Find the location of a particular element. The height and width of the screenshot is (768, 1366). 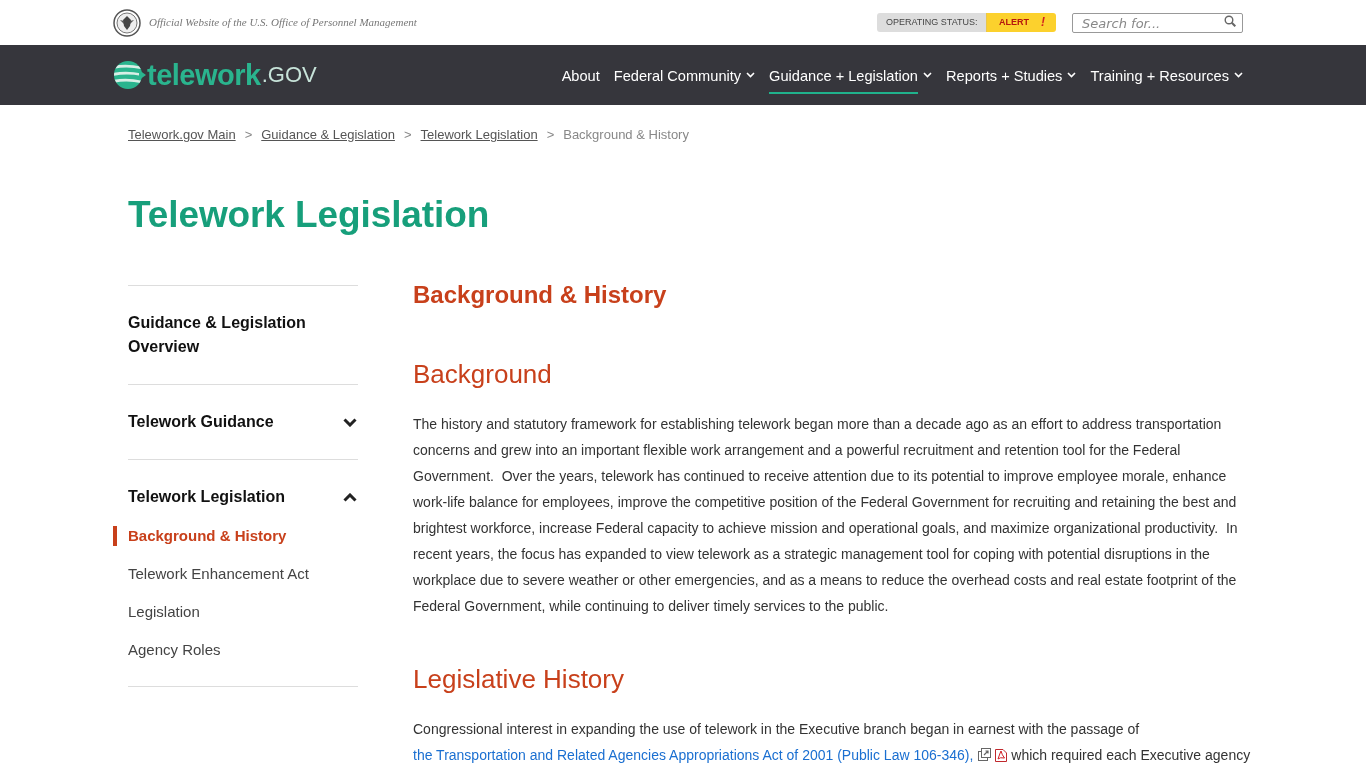

sidebar-link: Telework Guidance is located at coordinates (201, 422).